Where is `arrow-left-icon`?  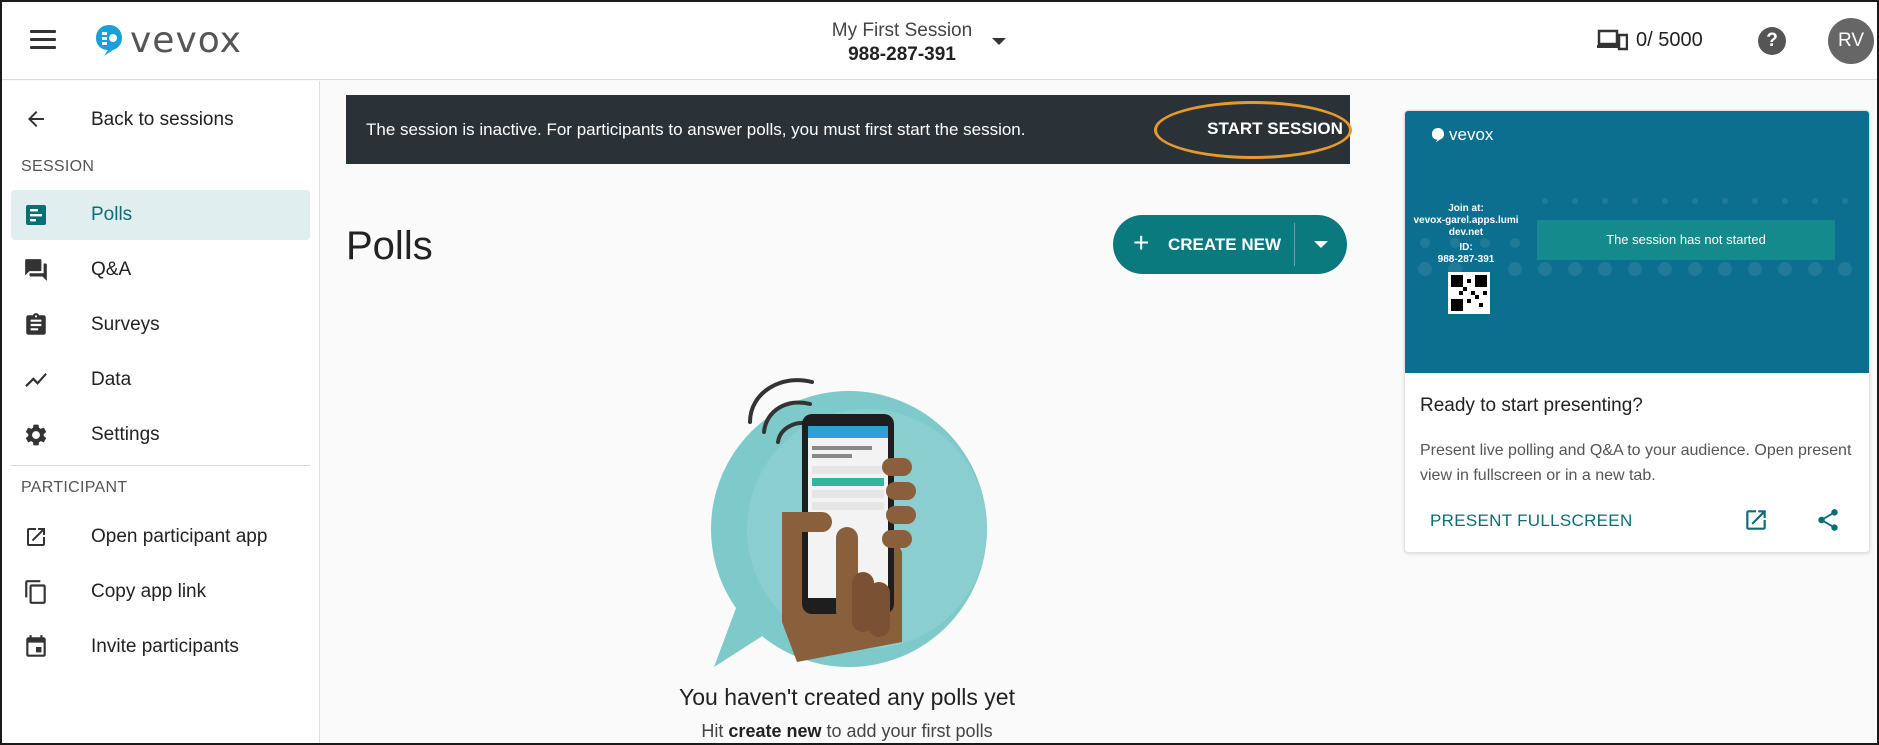
arrow-left-icon is located at coordinates (36, 119).